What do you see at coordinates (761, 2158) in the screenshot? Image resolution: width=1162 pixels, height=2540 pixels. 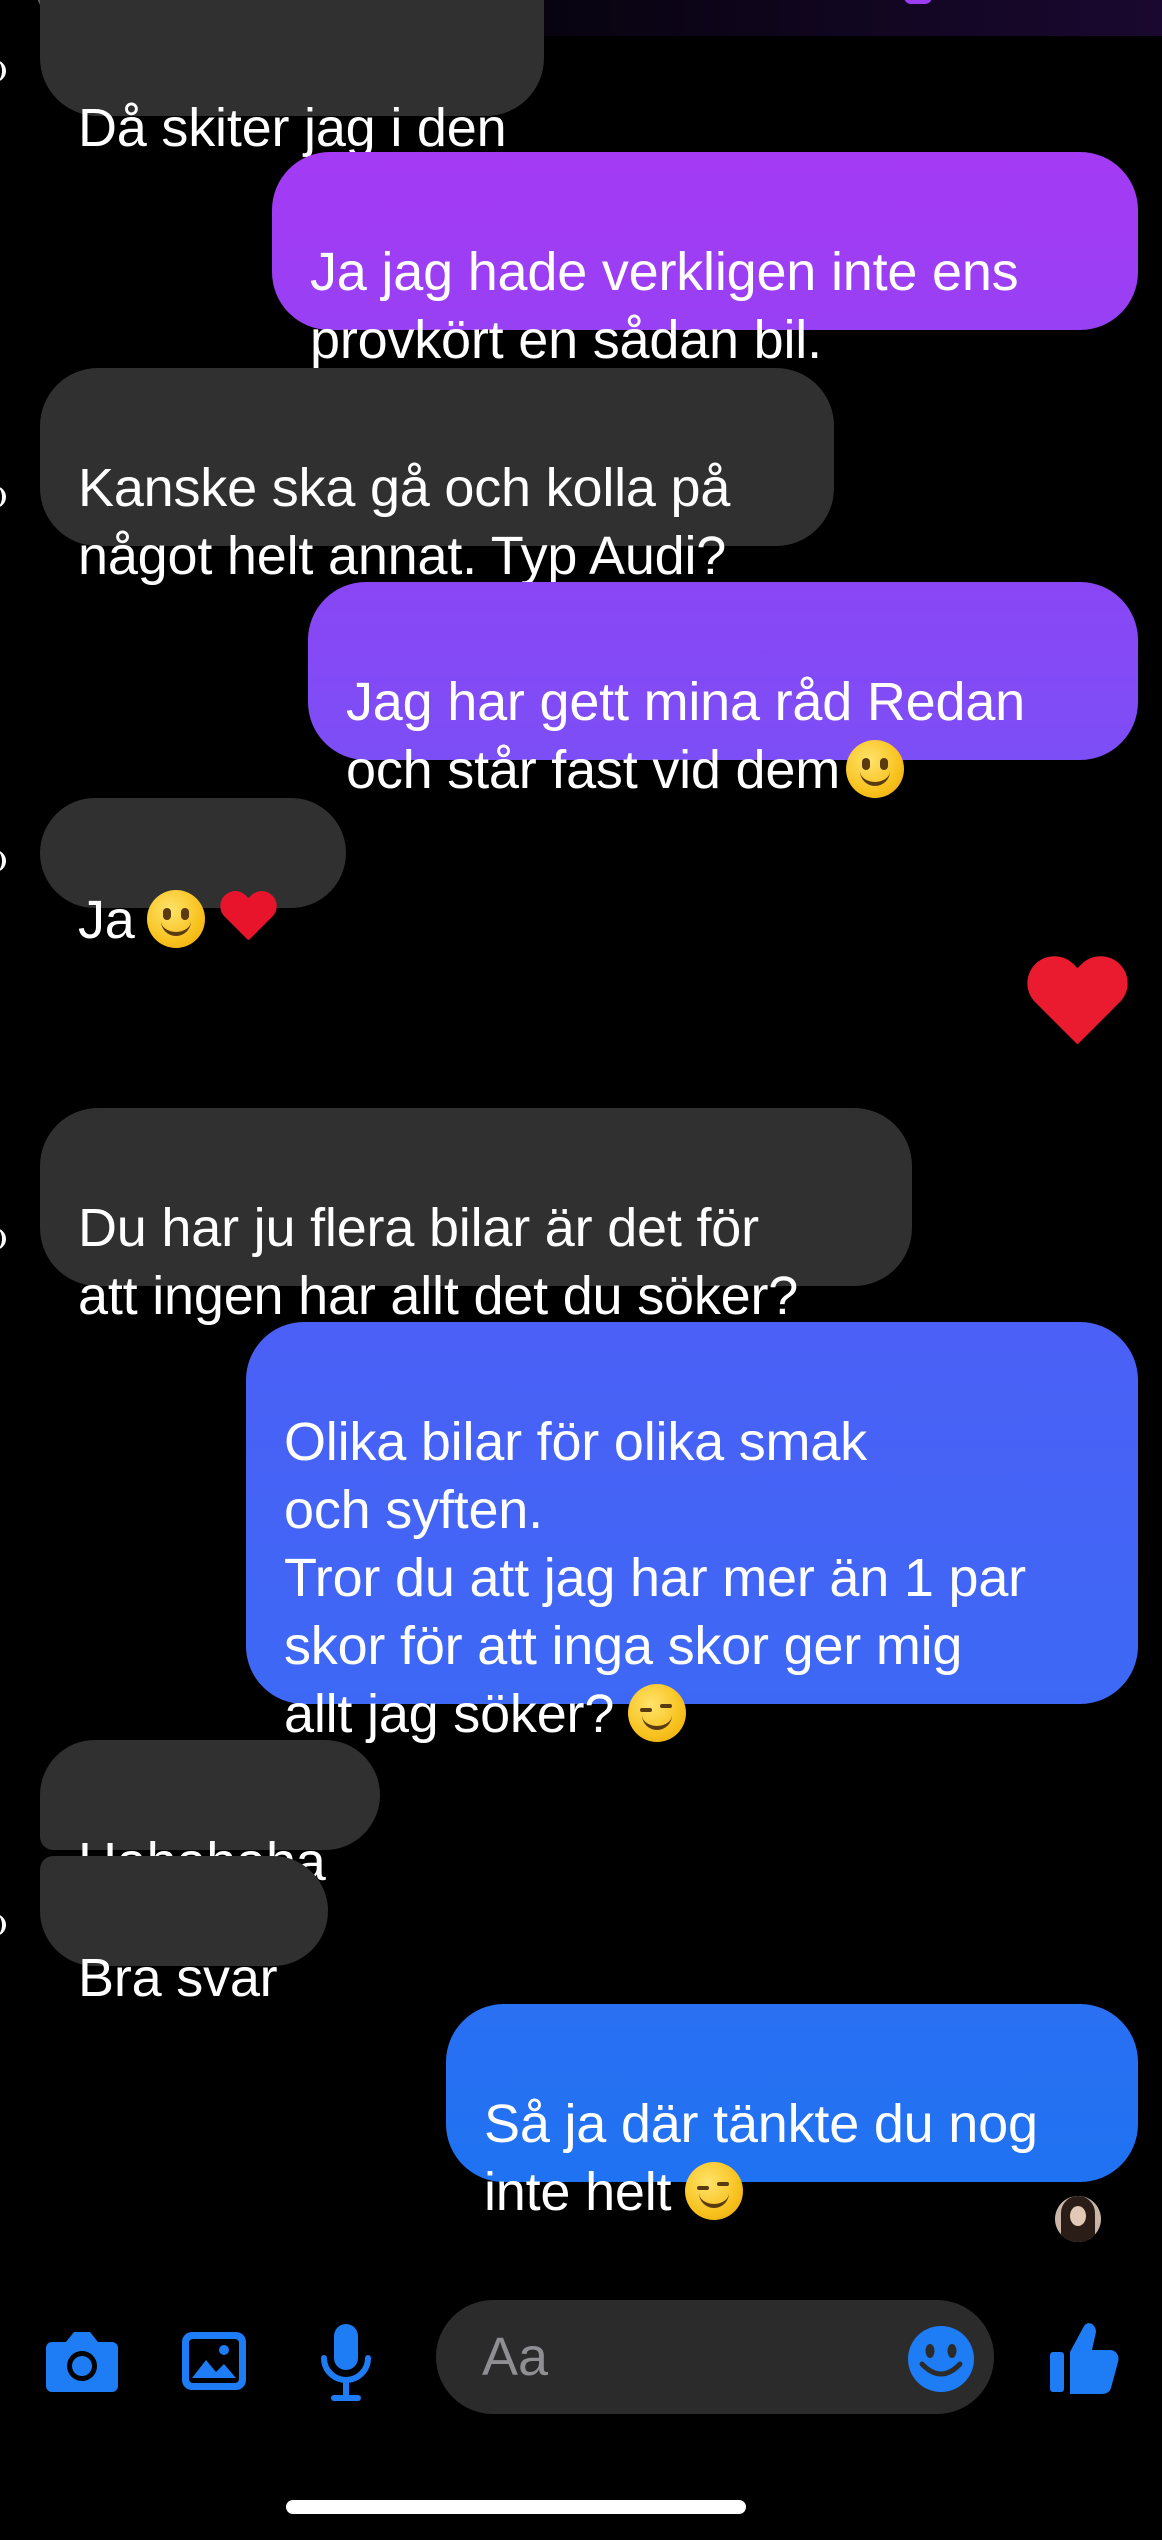 I see `message-text: Så ja där tänkte du nog inte helt` at bounding box center [761, 2158].